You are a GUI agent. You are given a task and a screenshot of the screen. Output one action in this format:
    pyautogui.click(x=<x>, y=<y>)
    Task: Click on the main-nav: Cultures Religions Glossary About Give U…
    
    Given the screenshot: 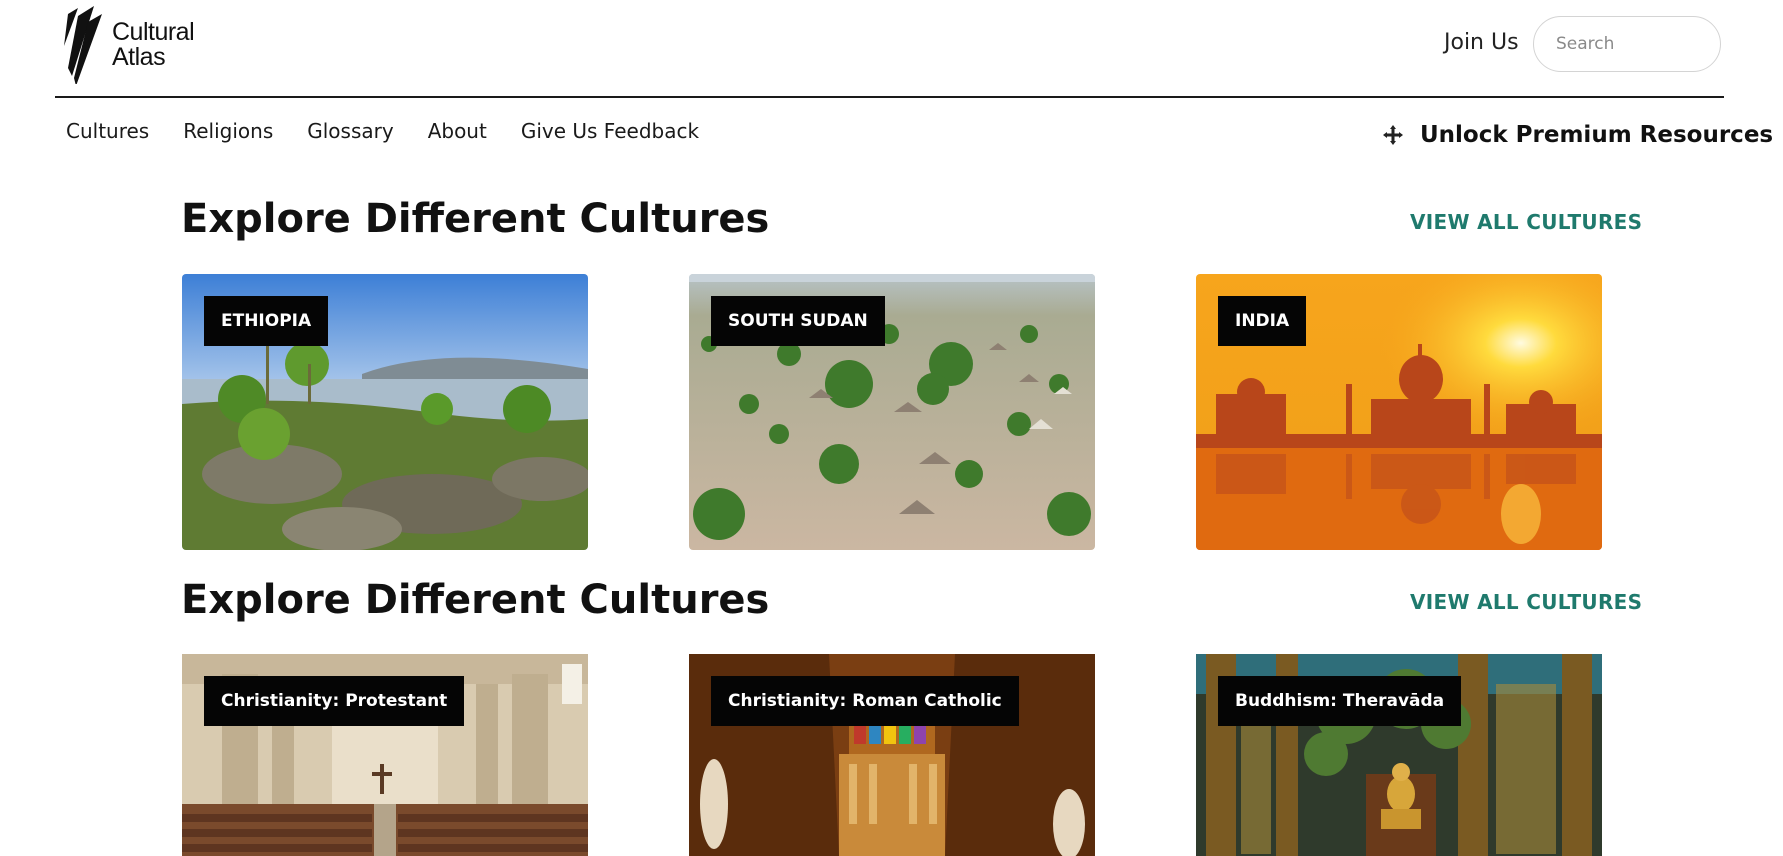 What is the action you would take?
    pyautogui.click(x=399, y=131)
    